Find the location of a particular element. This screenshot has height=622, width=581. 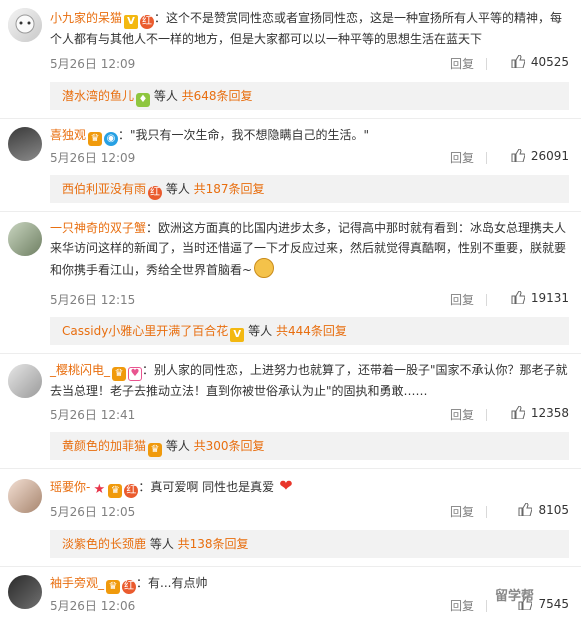

timestamp: 5月26日 12:15 is located at coordinates (93, 300).